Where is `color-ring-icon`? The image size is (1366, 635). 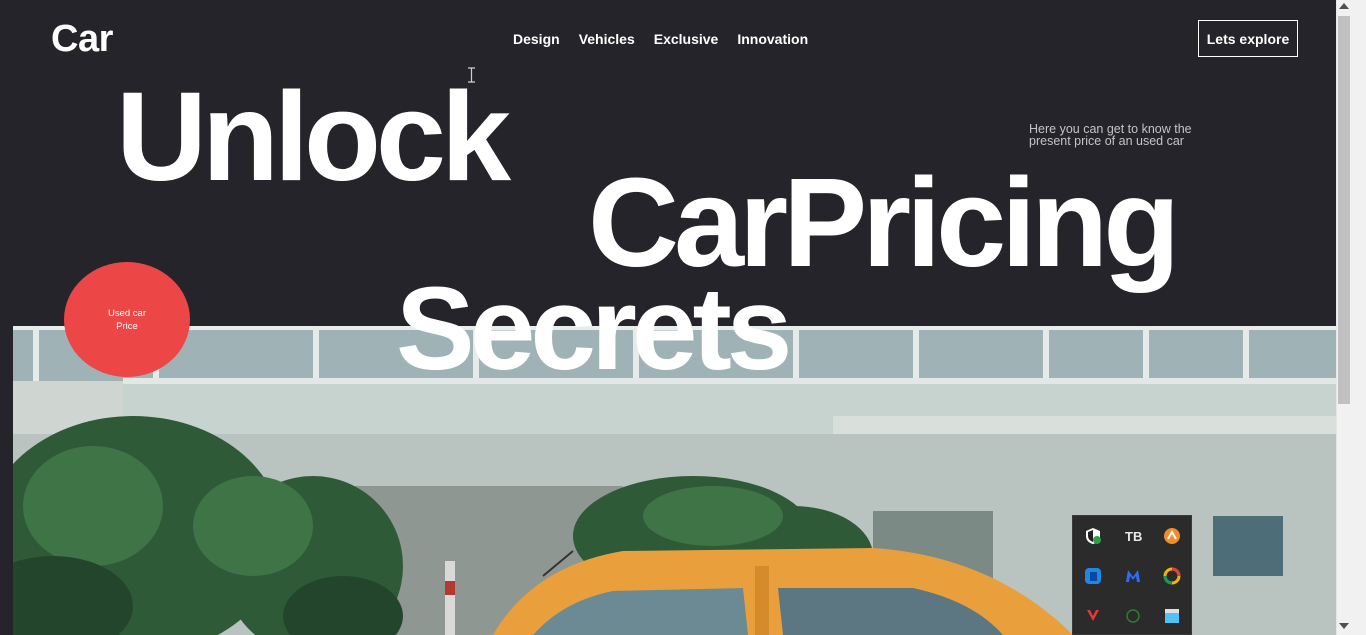
color-ring-icon is located at coordinates (1172, 576).